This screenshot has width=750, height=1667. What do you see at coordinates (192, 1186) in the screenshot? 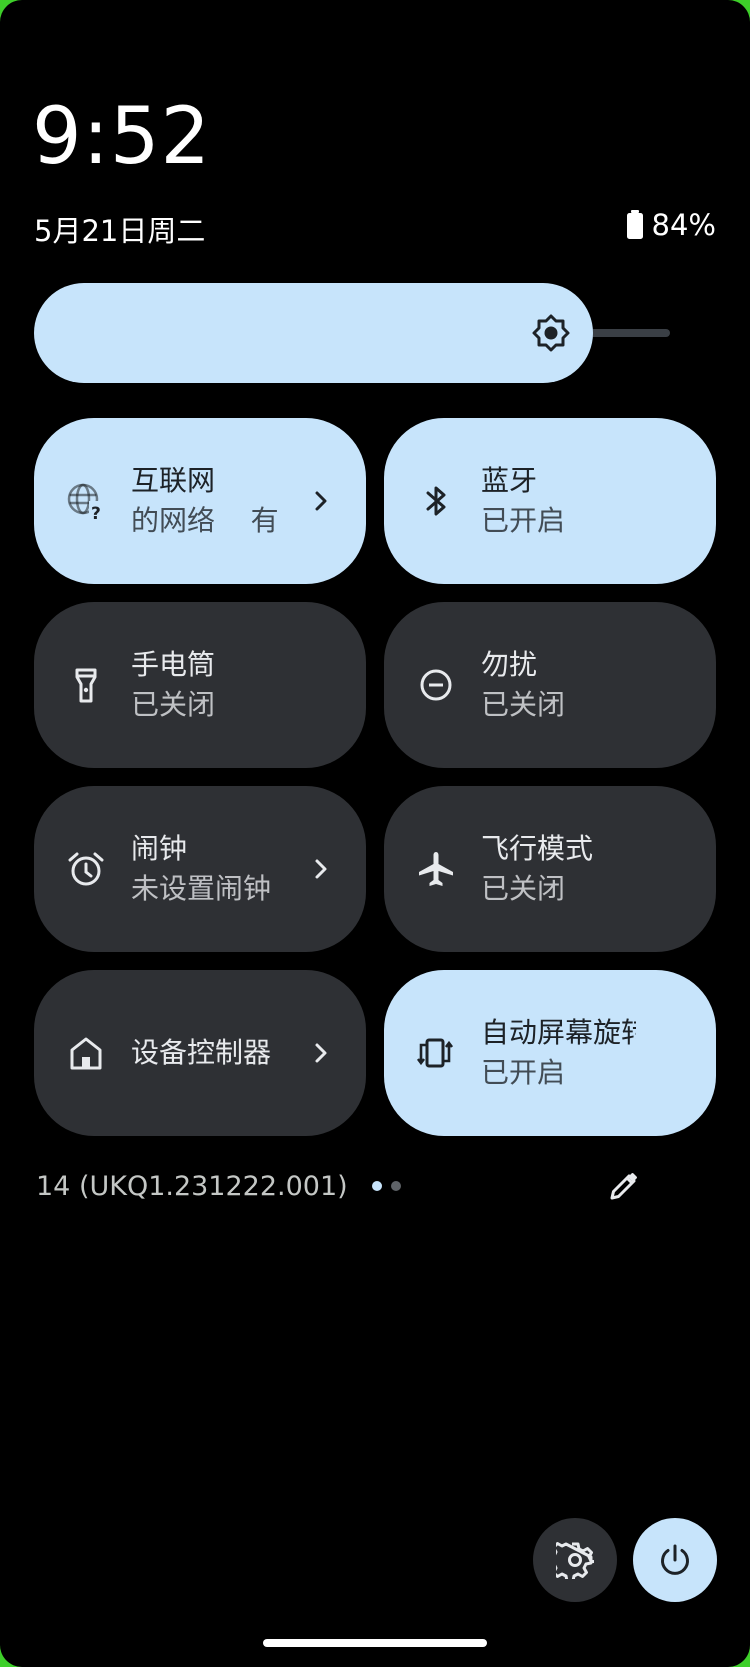
I see `build-number: 14 (UKQ1.231222.001)` at bounding box center [192, 1186].